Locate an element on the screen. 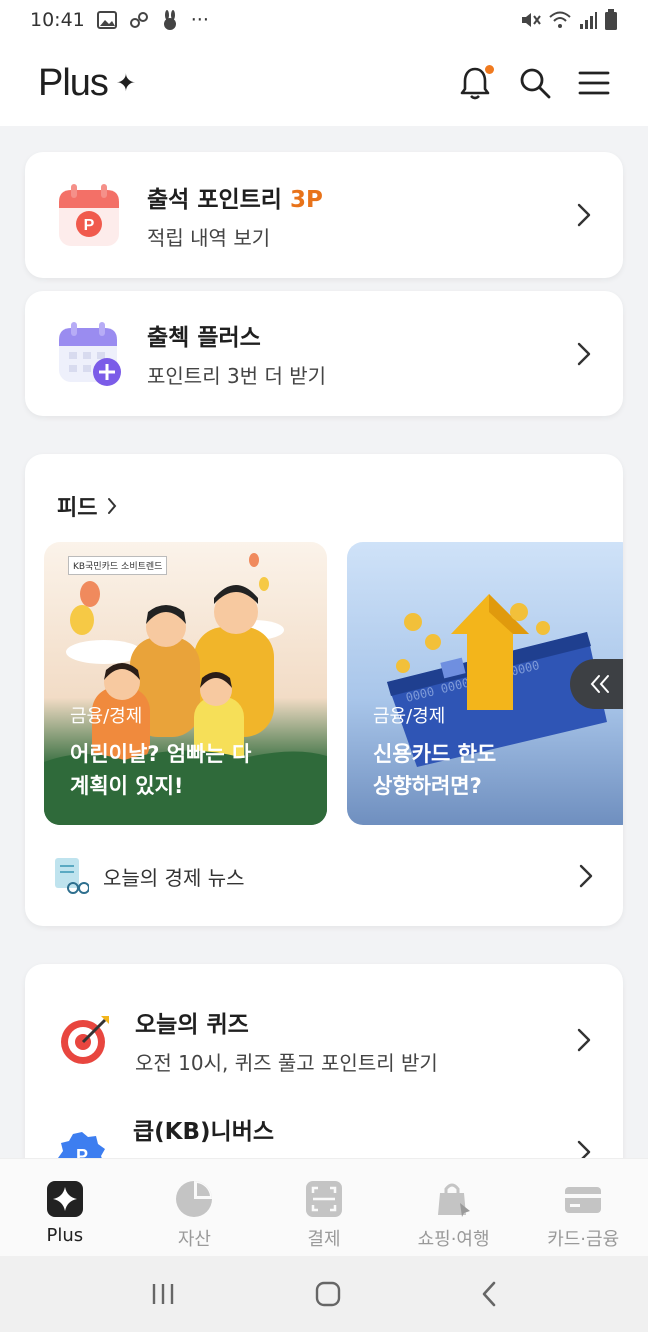  notification-dot is located at coordinates (489, 69).